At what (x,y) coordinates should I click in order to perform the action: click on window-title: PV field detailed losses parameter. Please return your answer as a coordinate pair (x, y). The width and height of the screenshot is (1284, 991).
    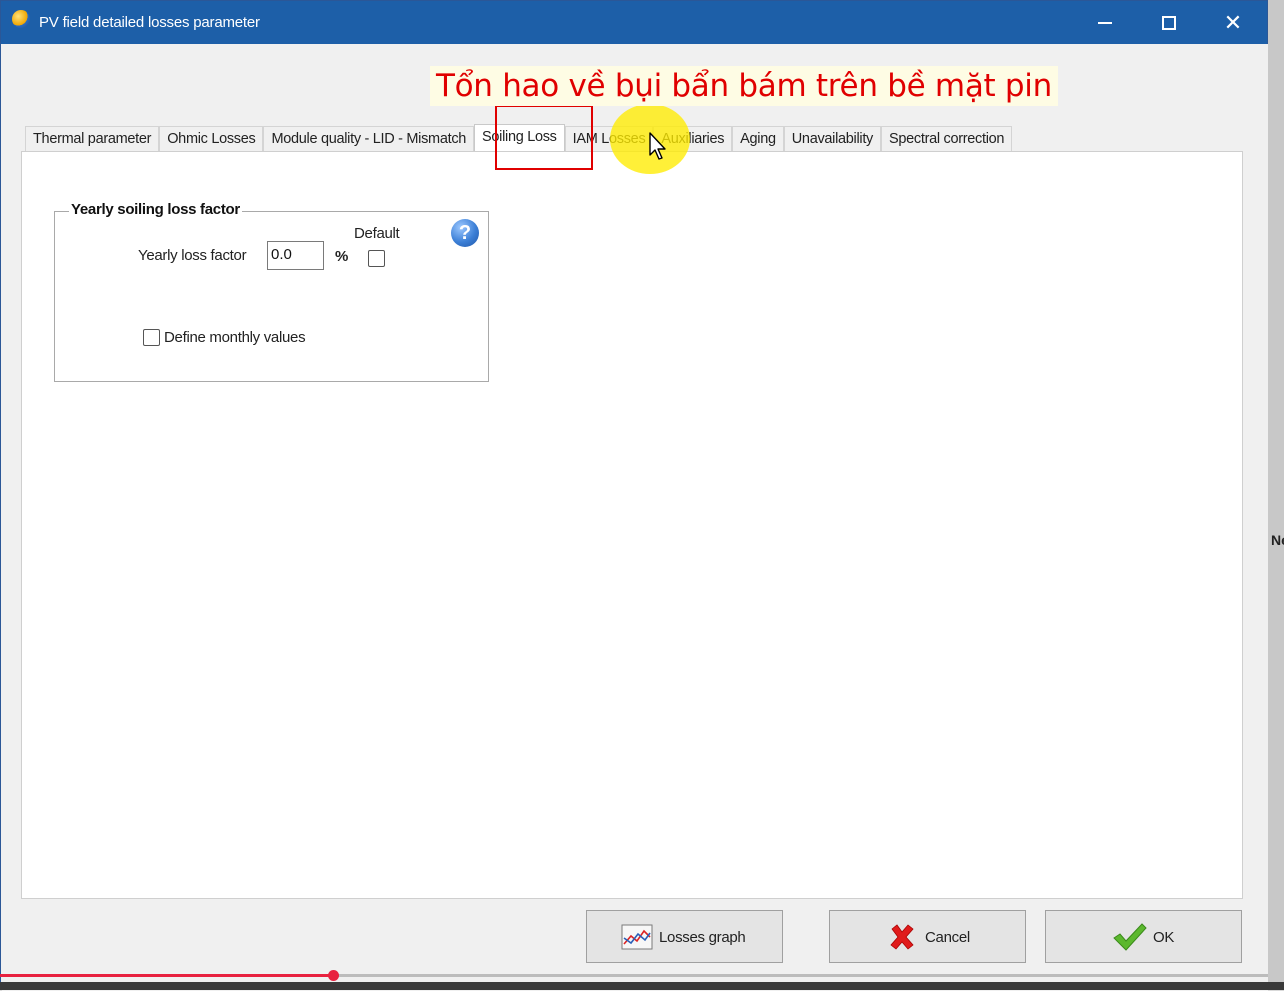
    Looking at the image, I should click on (149, 22).